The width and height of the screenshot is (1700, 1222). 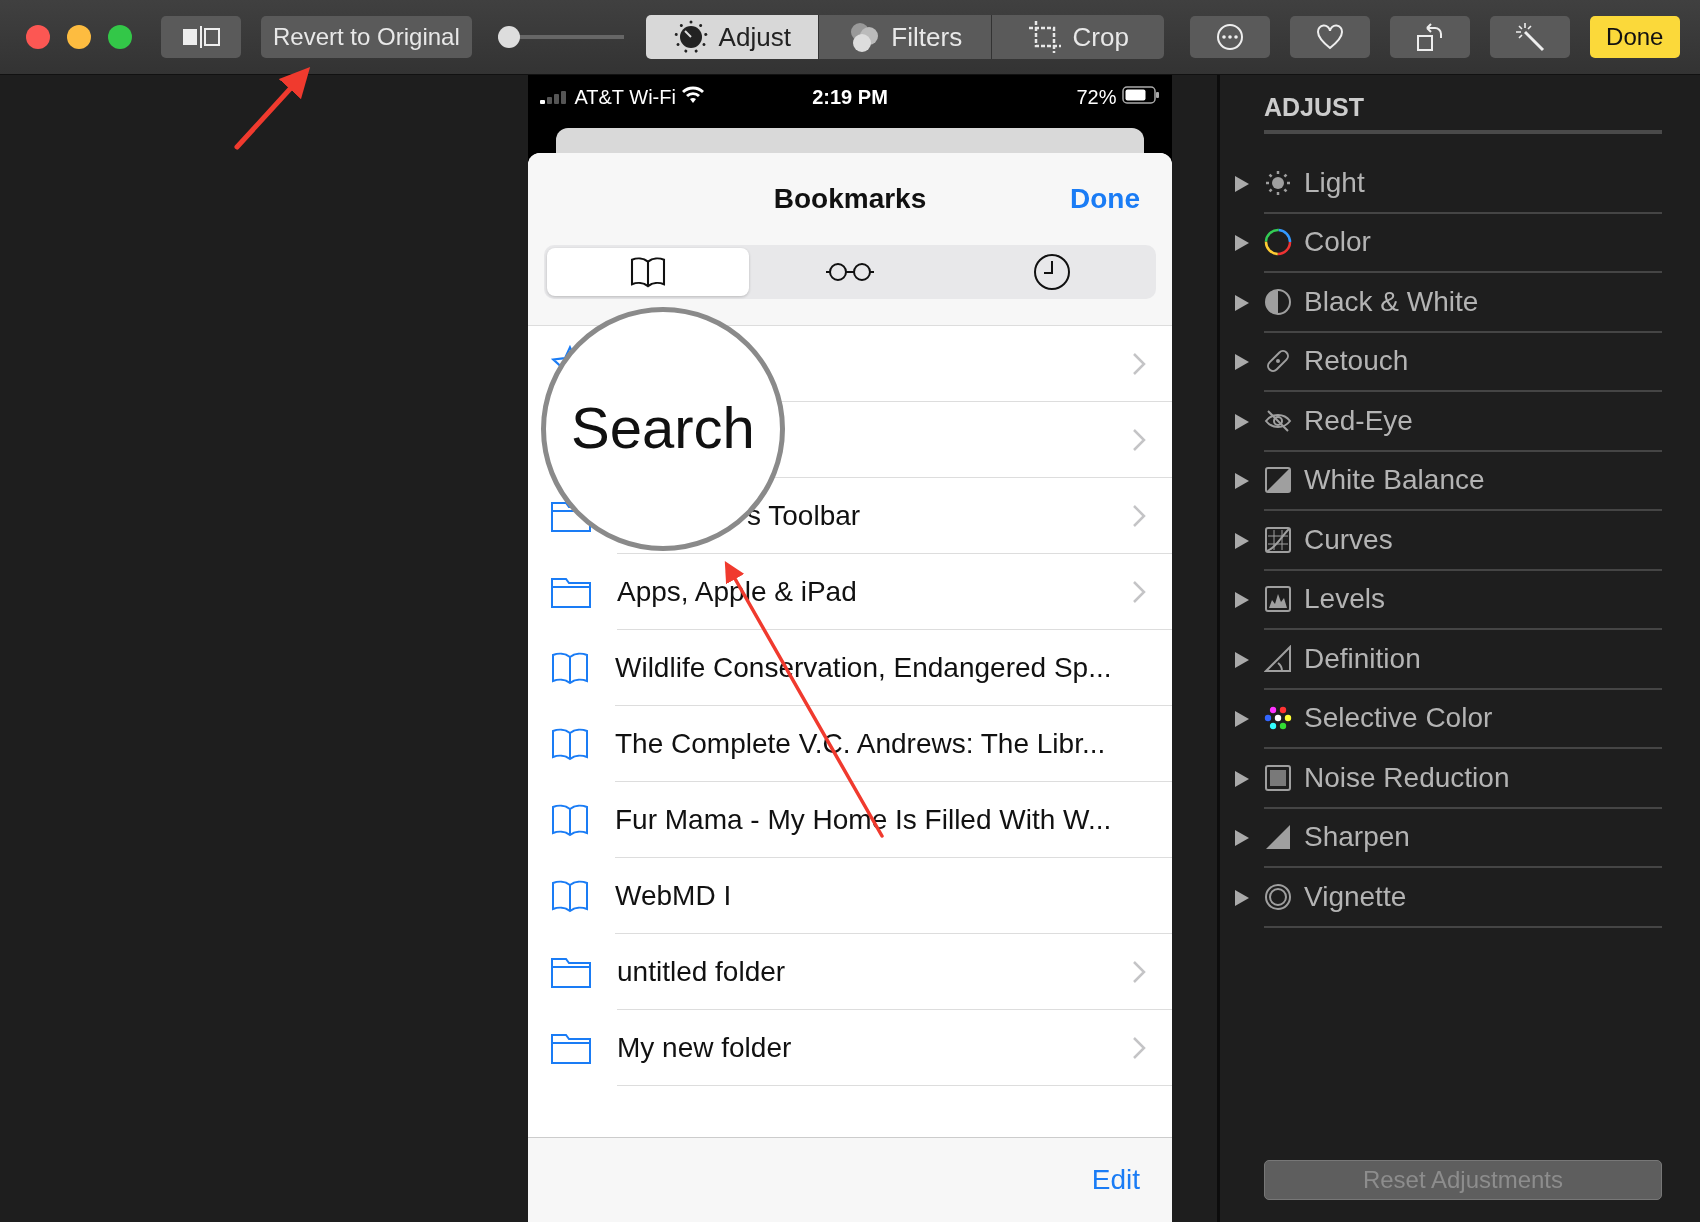 I want to click on adjustment-label: Sharpen, so click(x=1357, y=837).